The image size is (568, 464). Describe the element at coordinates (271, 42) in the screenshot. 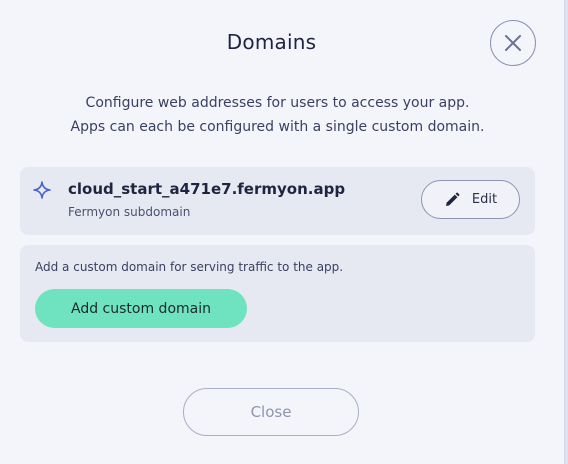

I see `modal-title: Domains` at that location.